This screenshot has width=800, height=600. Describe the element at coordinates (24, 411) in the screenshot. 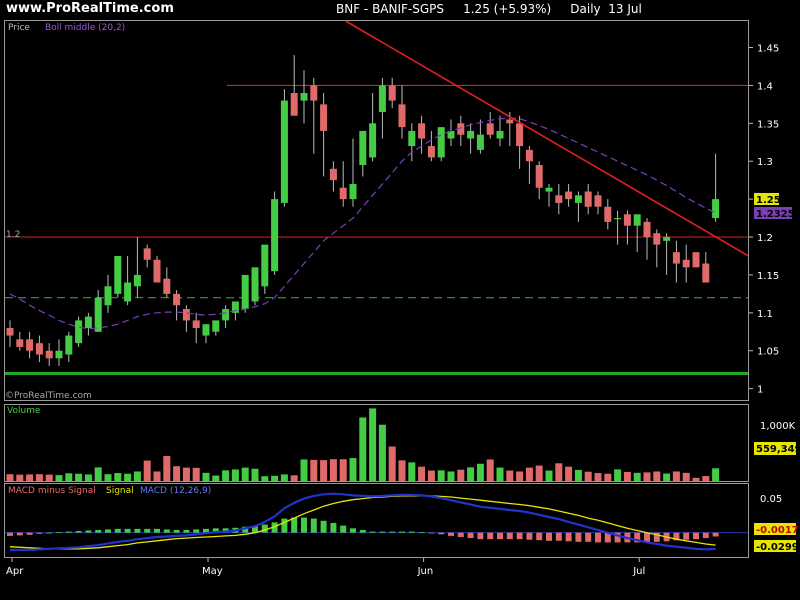

I see `volume-panel-title: Volume` at that location.